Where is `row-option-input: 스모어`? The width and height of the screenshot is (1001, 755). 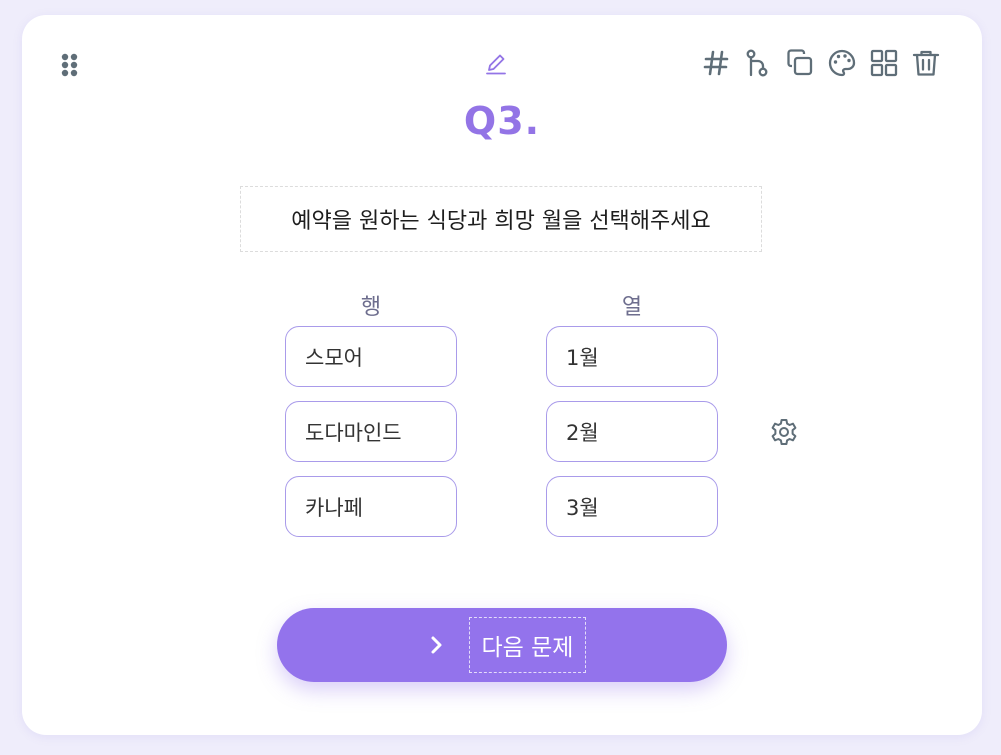 row-option-input: 스모어 is located at coordinates (371, 356).